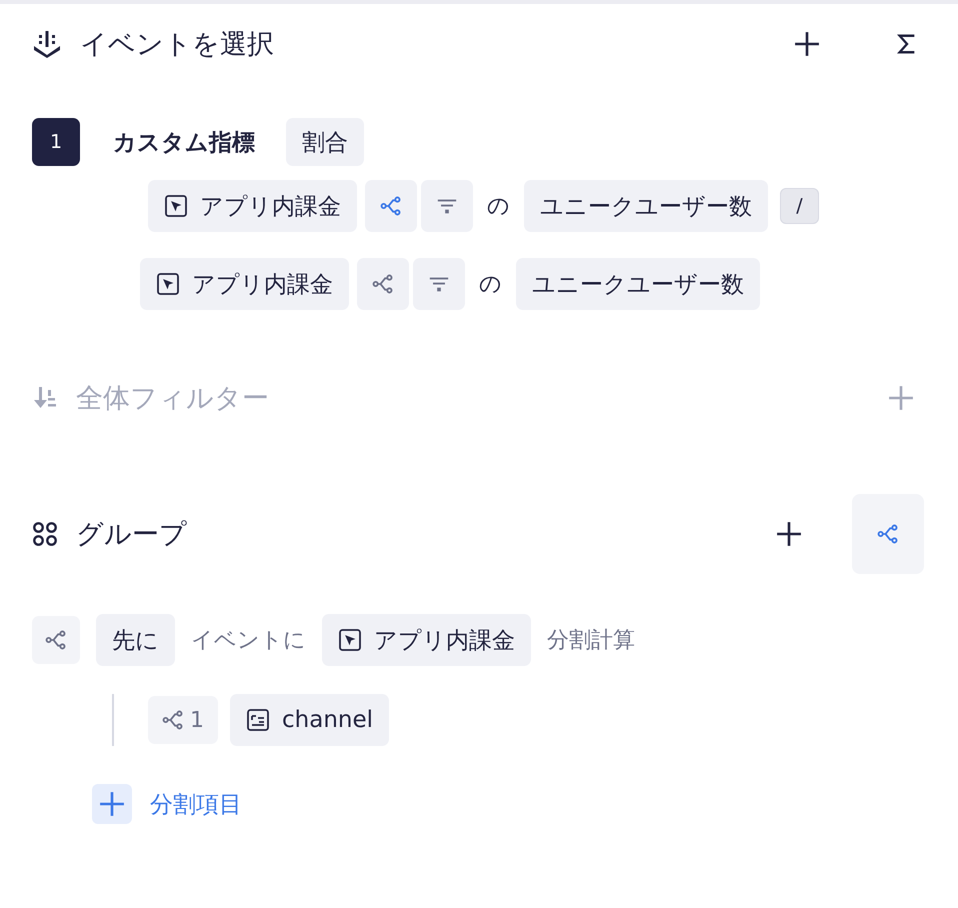 The width and height of the screenshot is (958, 908). What do you see at coordinates (591, 641) in the screenshot?
I see `rule-text: 分割計算` at bounding box center [591, 641].